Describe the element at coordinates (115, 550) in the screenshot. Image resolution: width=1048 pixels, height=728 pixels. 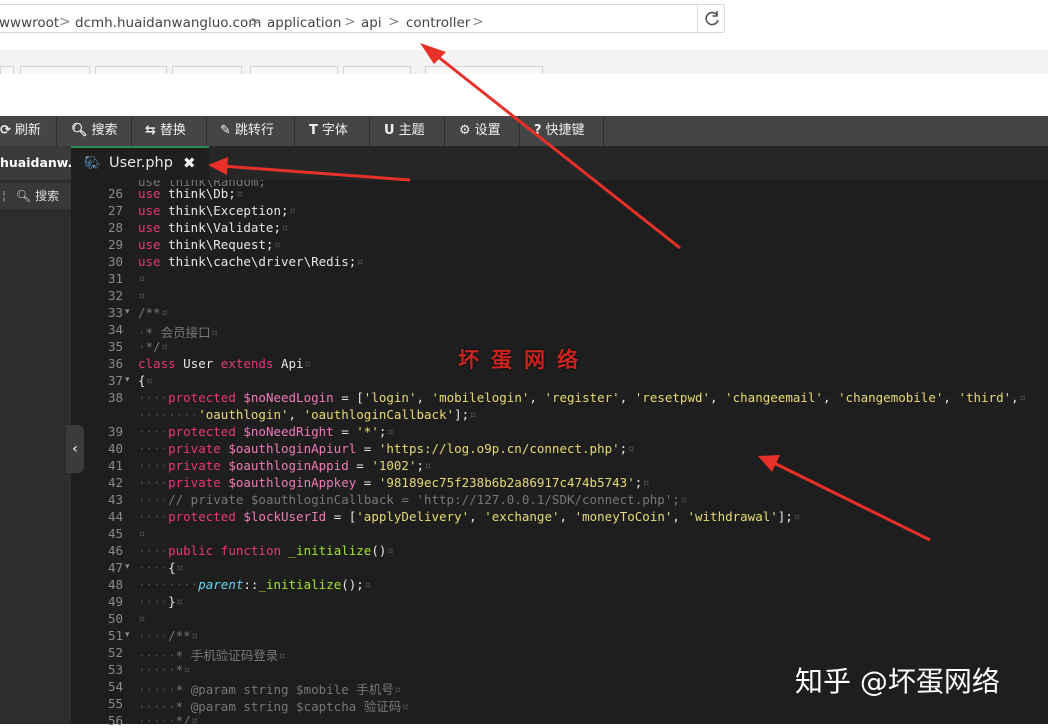
I see `line-number: 46` at that location.